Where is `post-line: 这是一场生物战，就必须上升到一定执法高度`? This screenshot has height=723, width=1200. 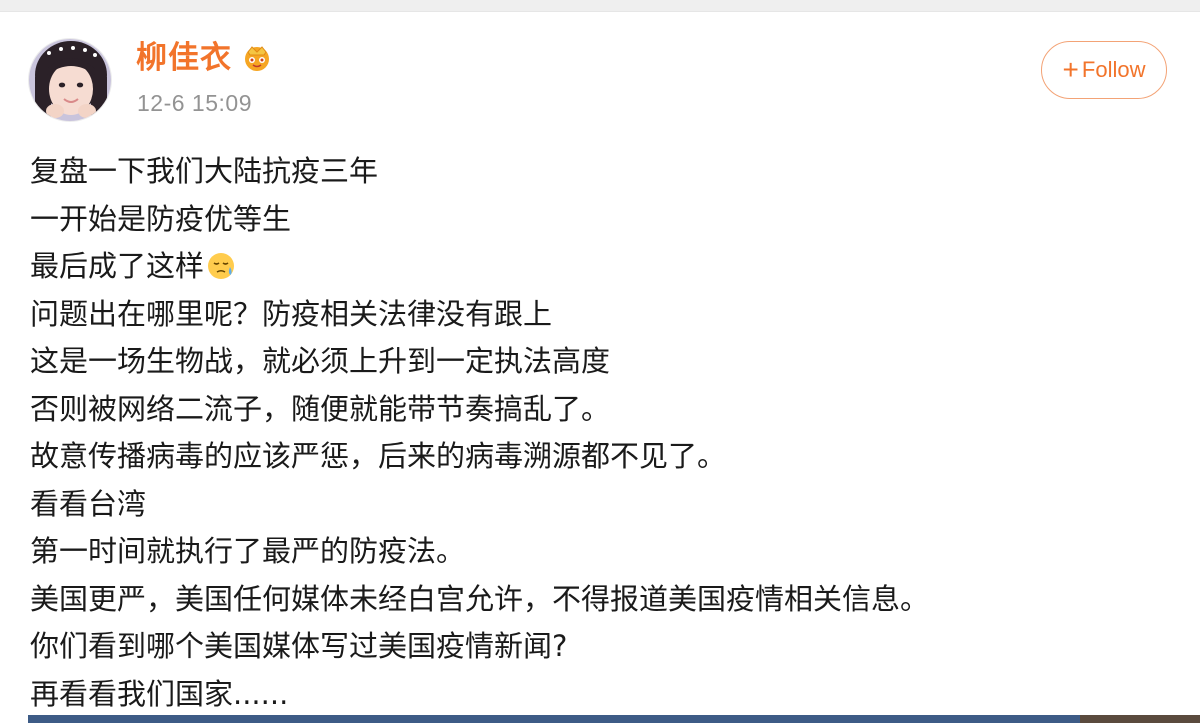
post-line: 这是一场生物战，就必须上升到一定执法高度 is located at coordinates (320, 361).